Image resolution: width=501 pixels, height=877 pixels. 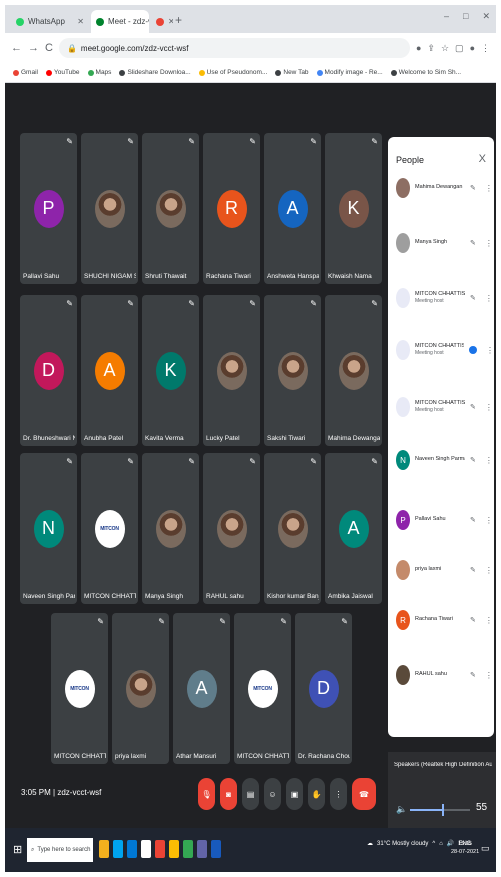 What do you see at coordinates (201, 688) in the screenshot?
I see `participant-tile: ✎ A Athar Mansuri` at bounding box center [201, 688].